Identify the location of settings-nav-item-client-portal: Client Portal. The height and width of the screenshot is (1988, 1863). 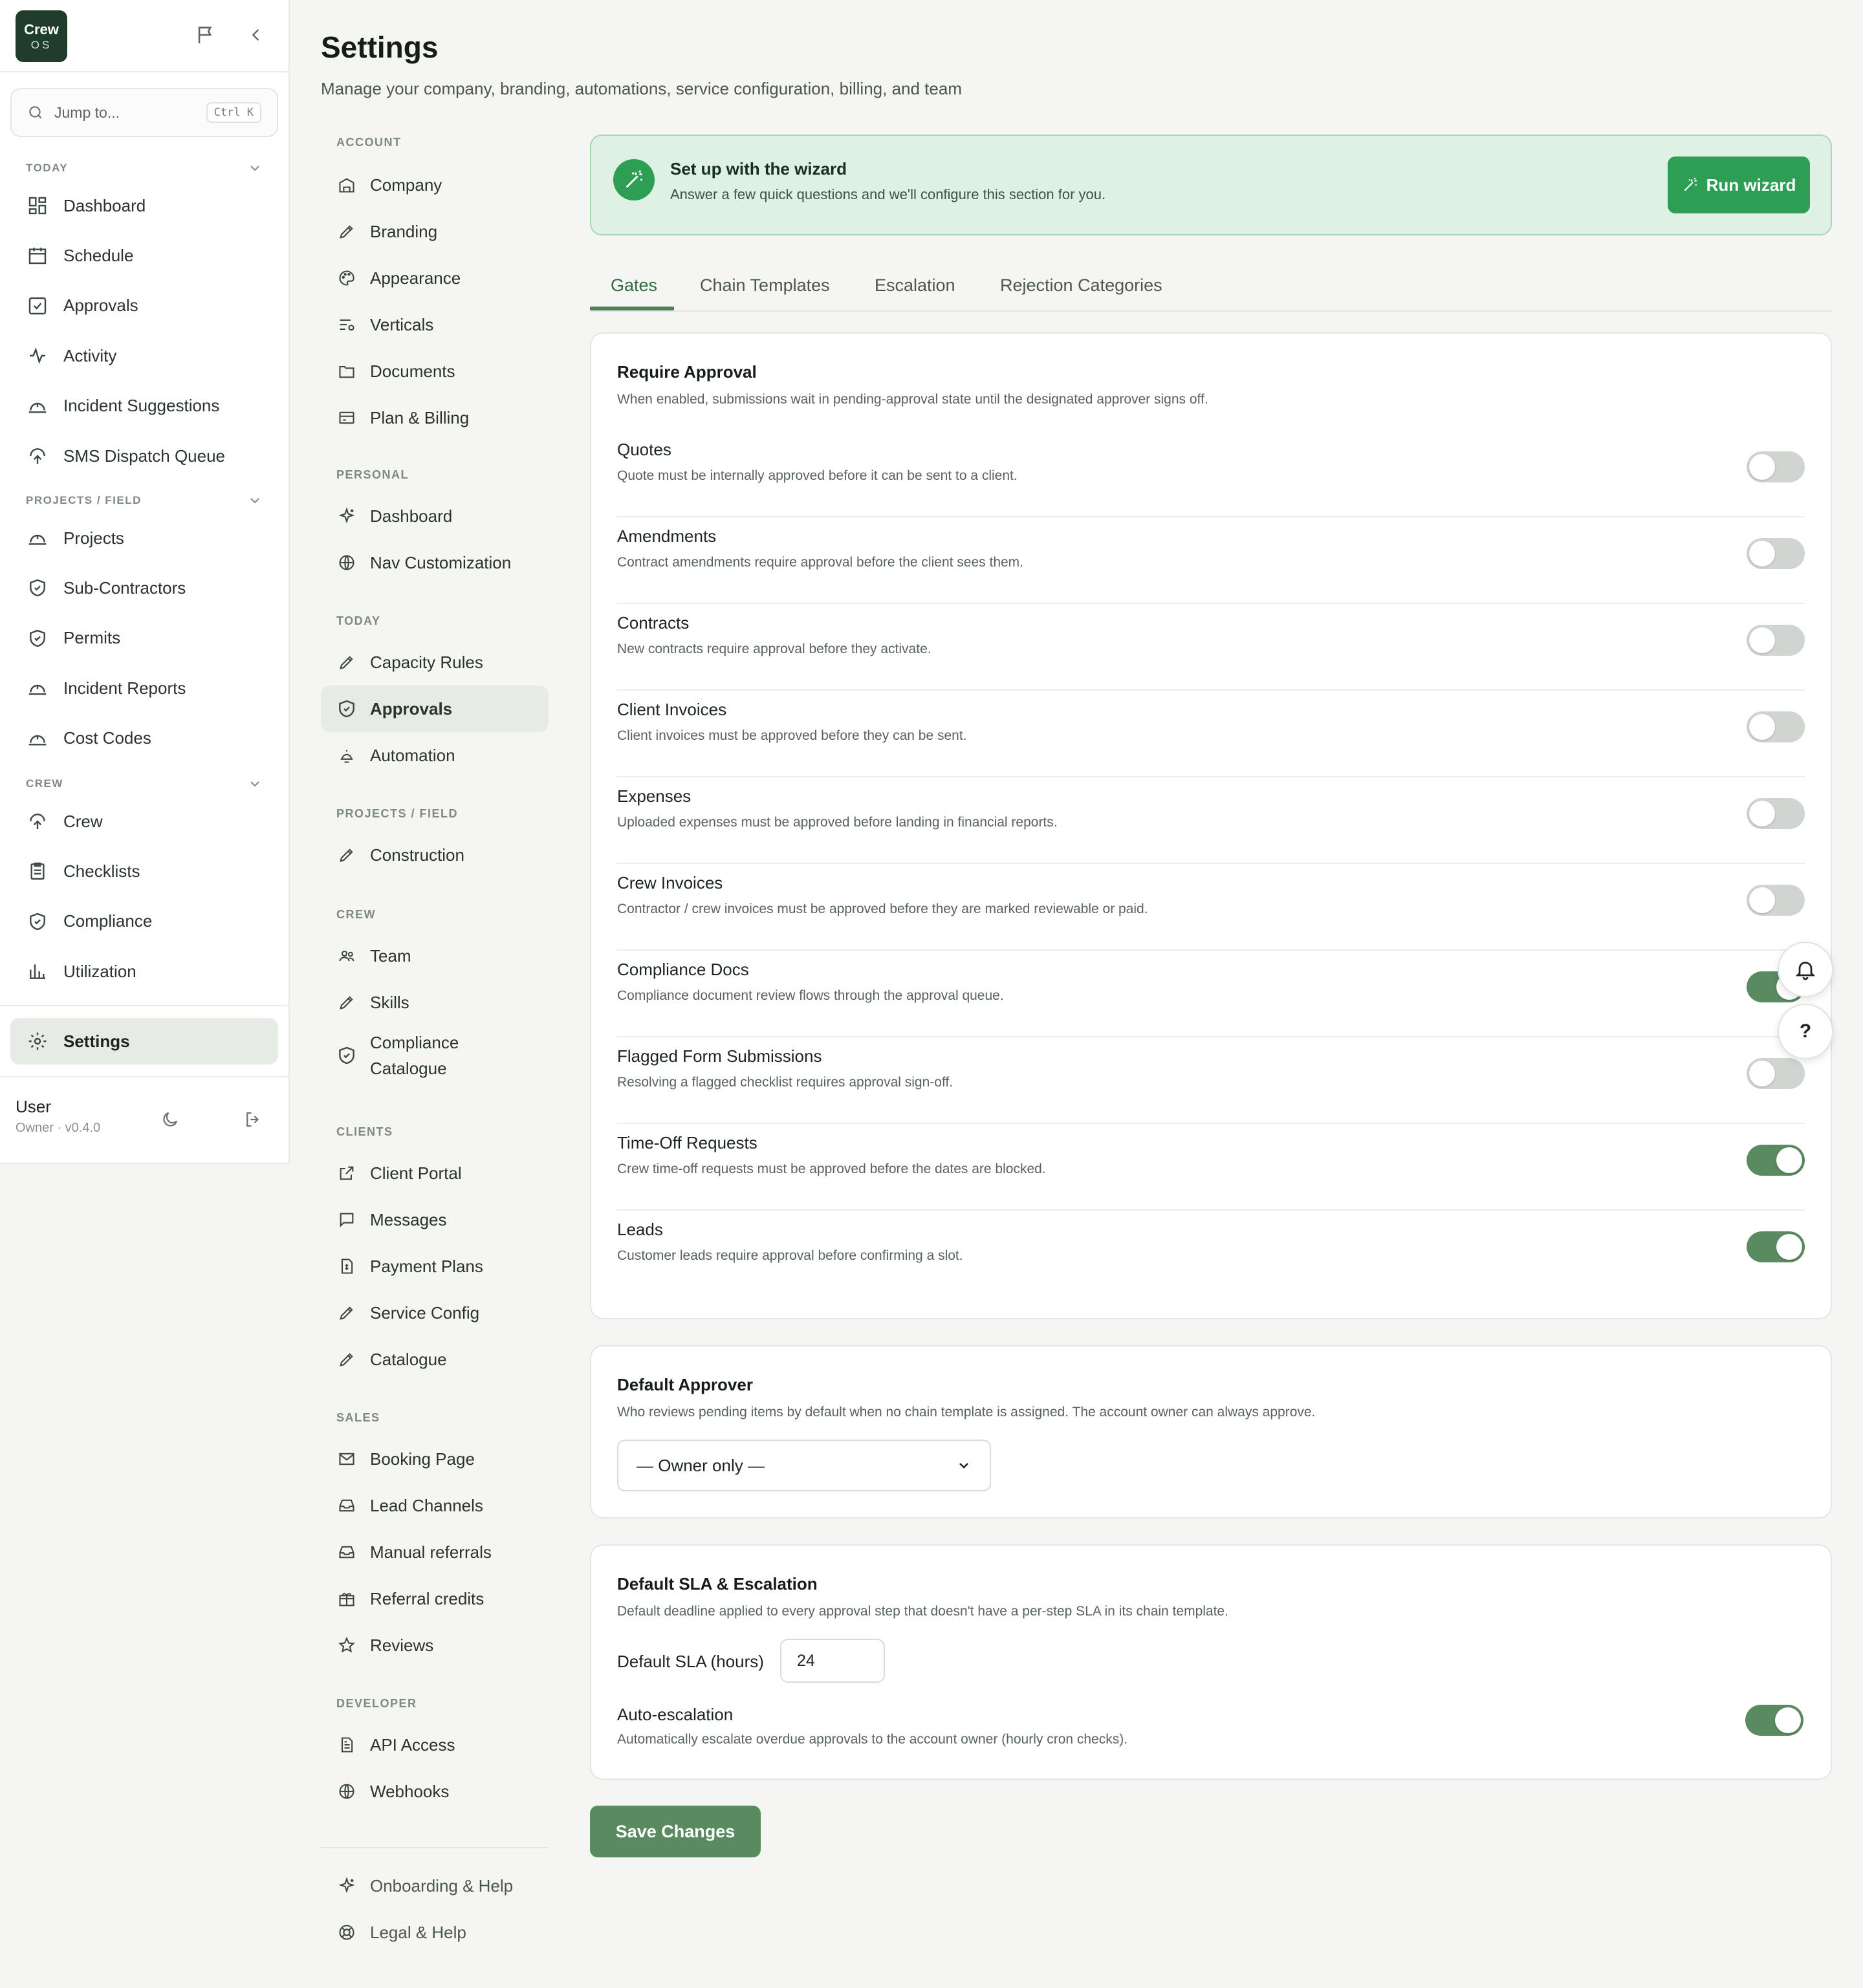
(435, 1173).